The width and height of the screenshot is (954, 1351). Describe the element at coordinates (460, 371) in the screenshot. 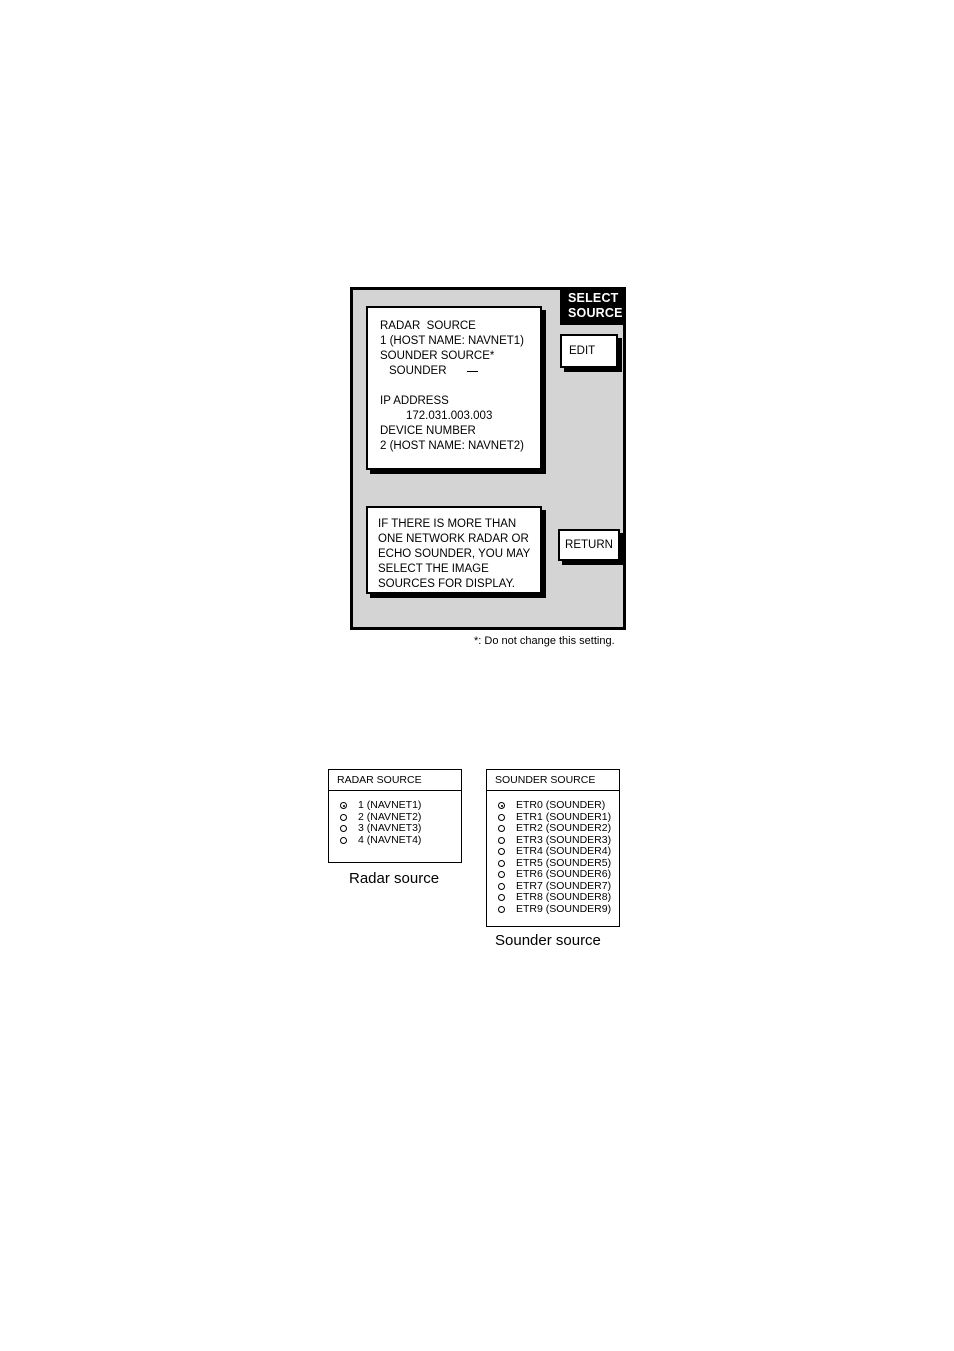

I see `sounder-source-row: SOUNDER` at that location.